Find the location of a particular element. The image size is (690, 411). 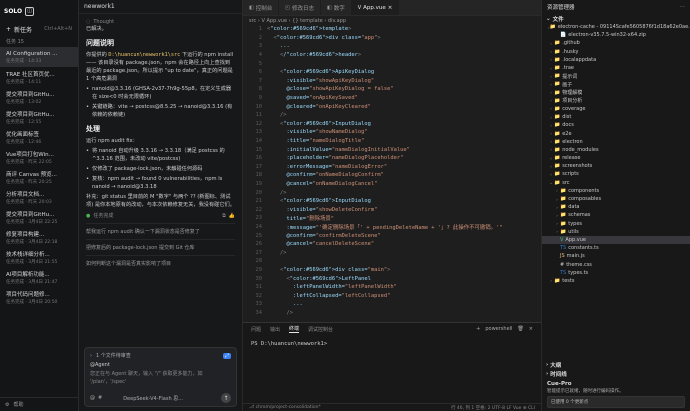

task-item: 提交项目到GitHu... 任务完成 · 3月4日 22:25 is located at coordinates (39, 217).